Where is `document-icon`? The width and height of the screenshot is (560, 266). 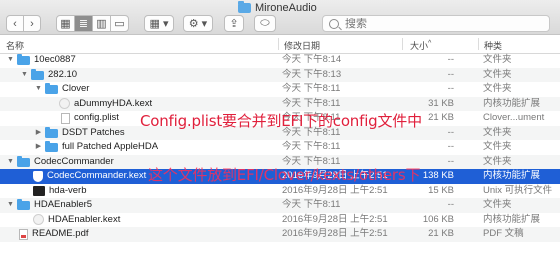 document-icon is located at coordinates (65, 118).